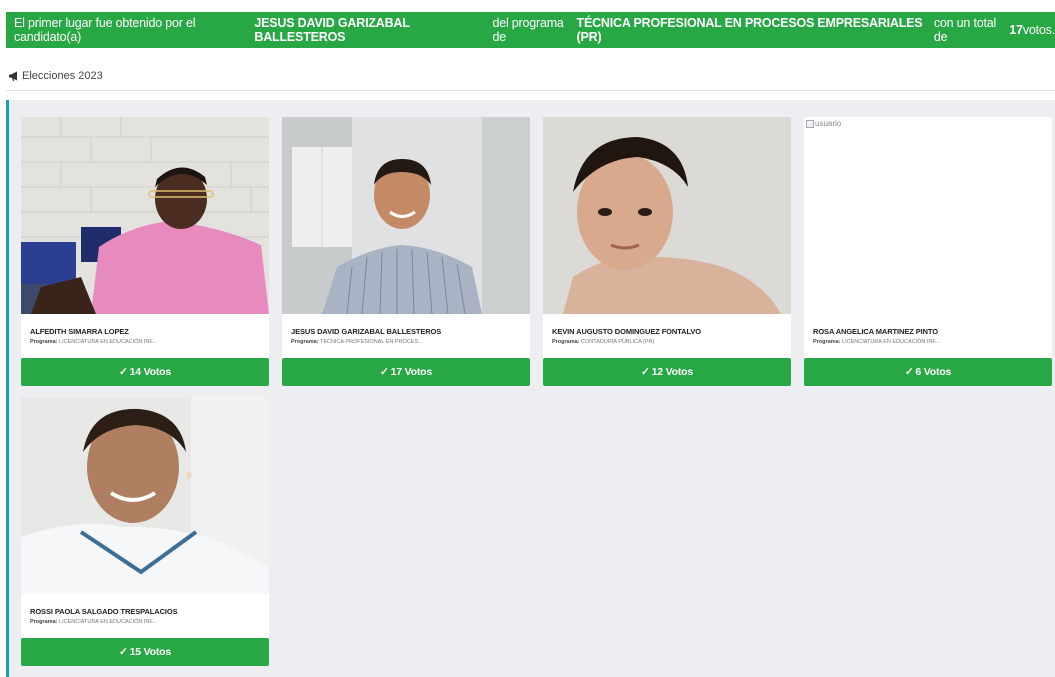 The width and height of the screenshot is (1055, 677). Describe the element at coordinates (823, 123) in the screenshot. I see `broken-image-alt: usuario` at that location.